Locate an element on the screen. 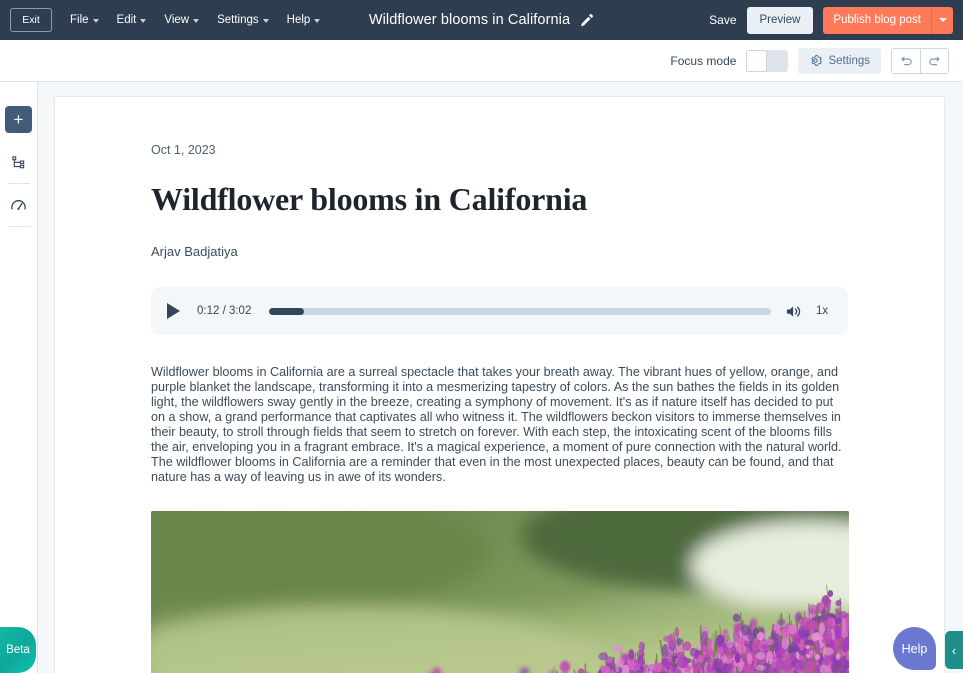  left-sidebar: + is located at coordinates (19, 377).